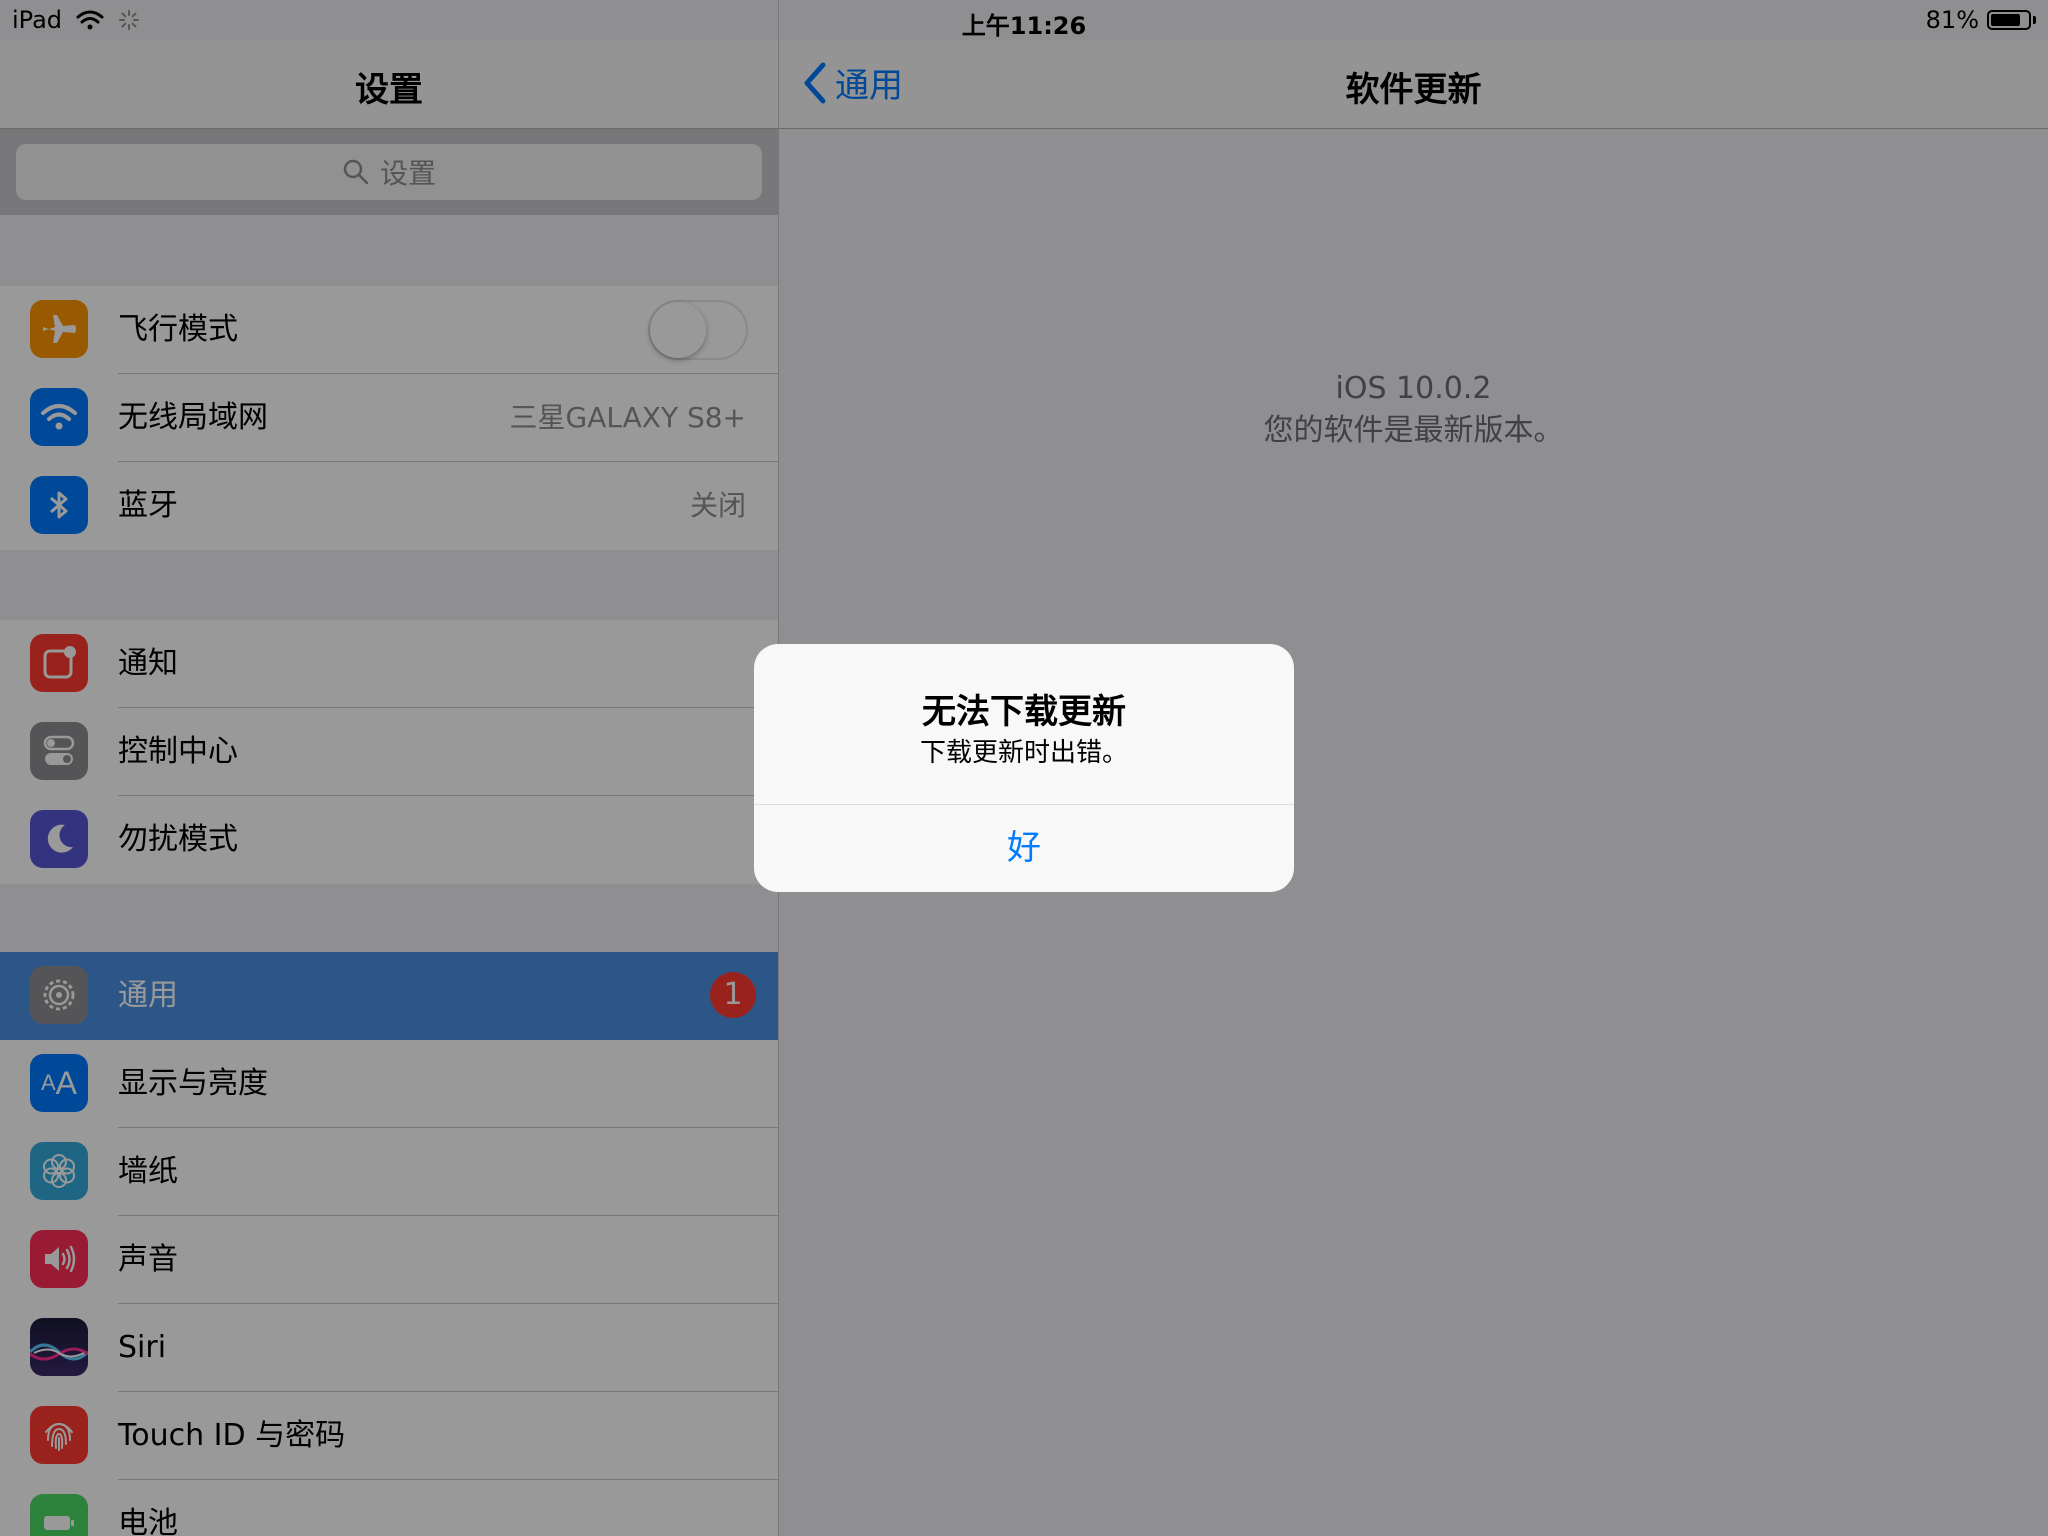 This screenshot has height=1536, width=2048. I want to click on alert-title: 无法下载更新, so click(1024, 712).